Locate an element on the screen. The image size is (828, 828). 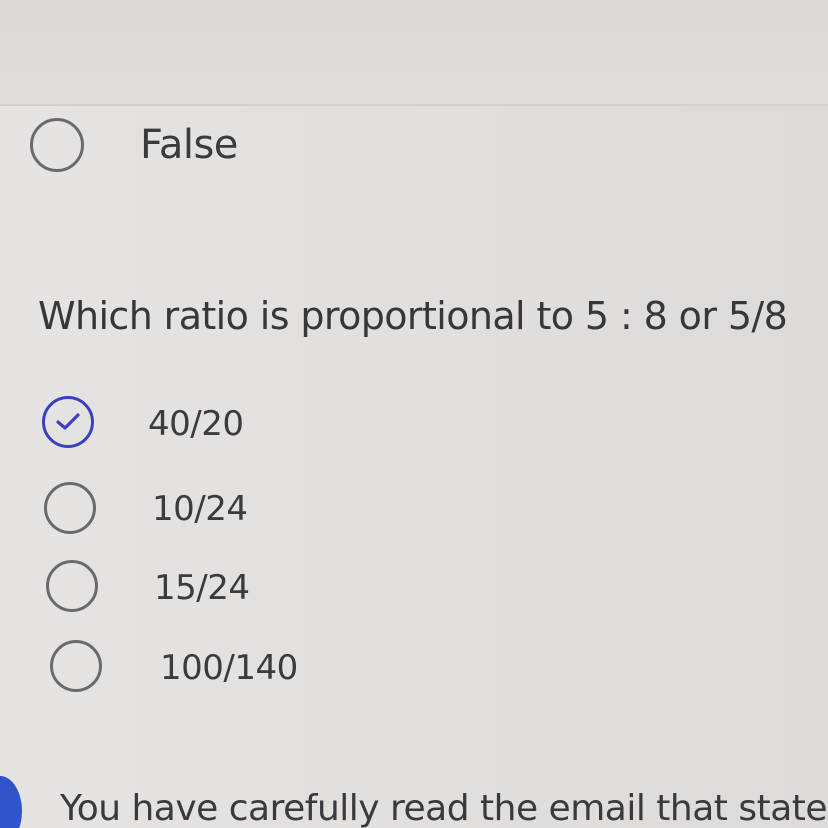
radio-false is located at coordinates (57, 145).